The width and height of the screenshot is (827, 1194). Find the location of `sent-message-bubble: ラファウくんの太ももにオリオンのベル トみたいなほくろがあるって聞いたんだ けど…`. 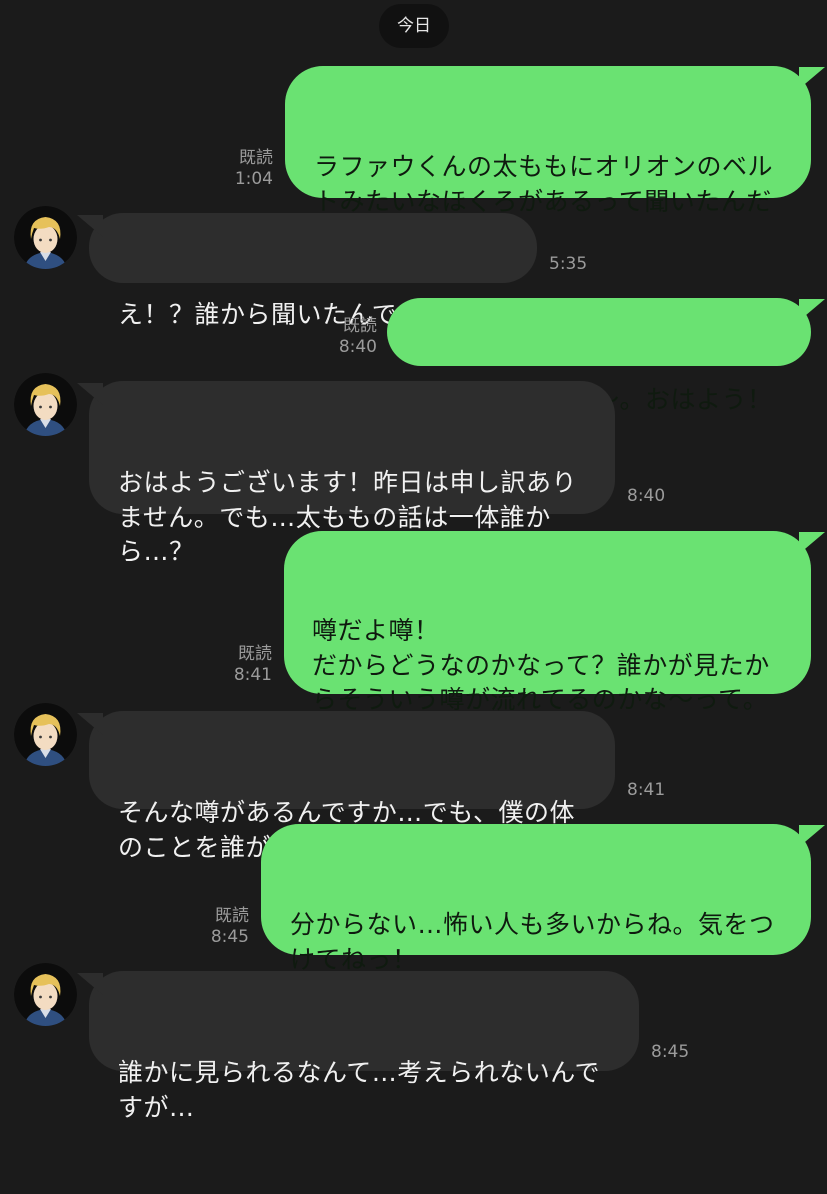

sent-message-bubble: ラファウくんの太ももにオリオンのベル トみたいなほくろがあるって聞いたんだ けど… is located at coordinates (555, 158).